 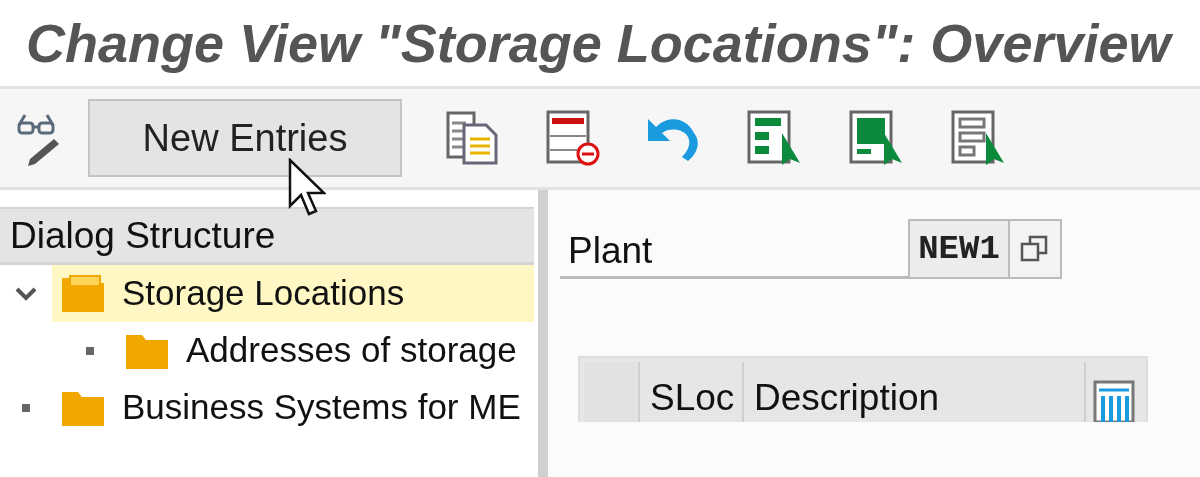 I want to click on chevron-down-icon, so click(x=26, y=293).